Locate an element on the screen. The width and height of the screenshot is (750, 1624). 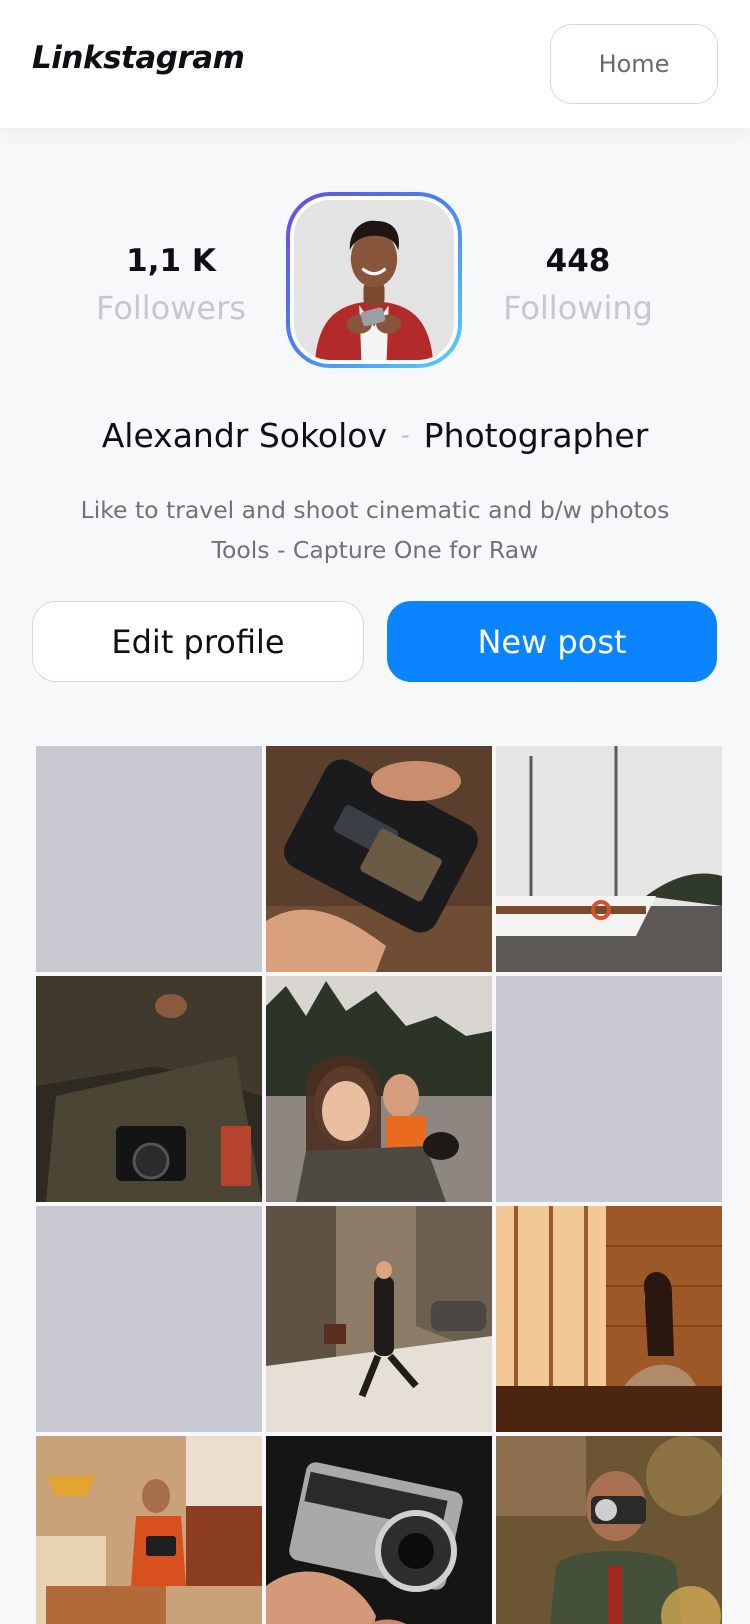
silver-camera-image is located at coordinates (379, 1530).